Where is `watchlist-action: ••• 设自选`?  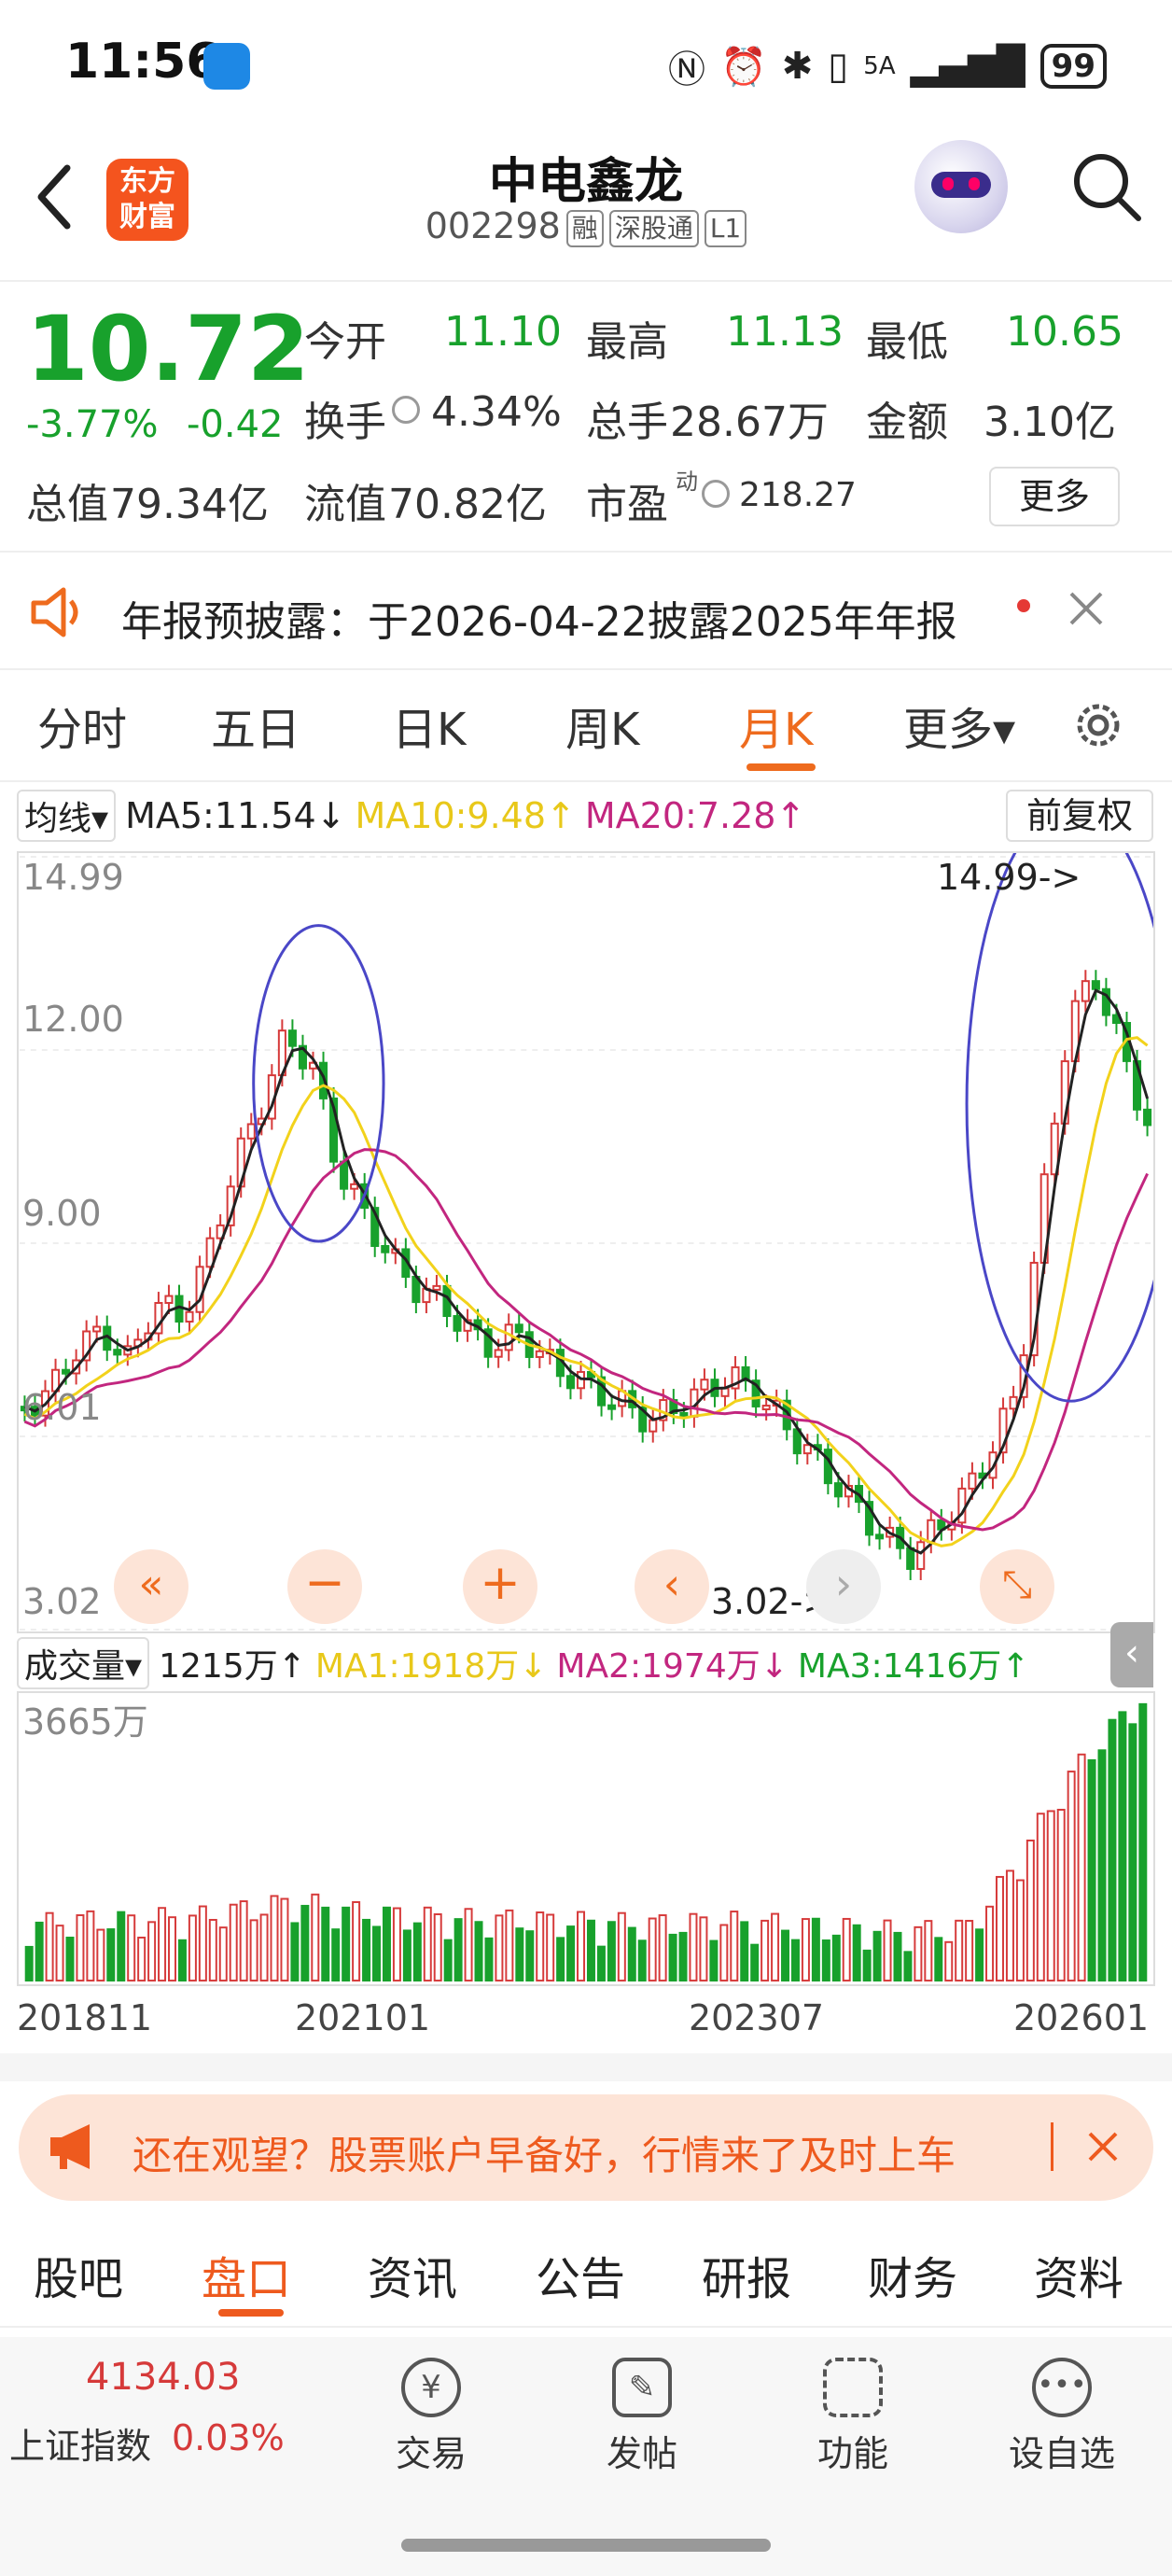 watchlist-action: ••• 设自选 is located at coordinates (1062, 2417).